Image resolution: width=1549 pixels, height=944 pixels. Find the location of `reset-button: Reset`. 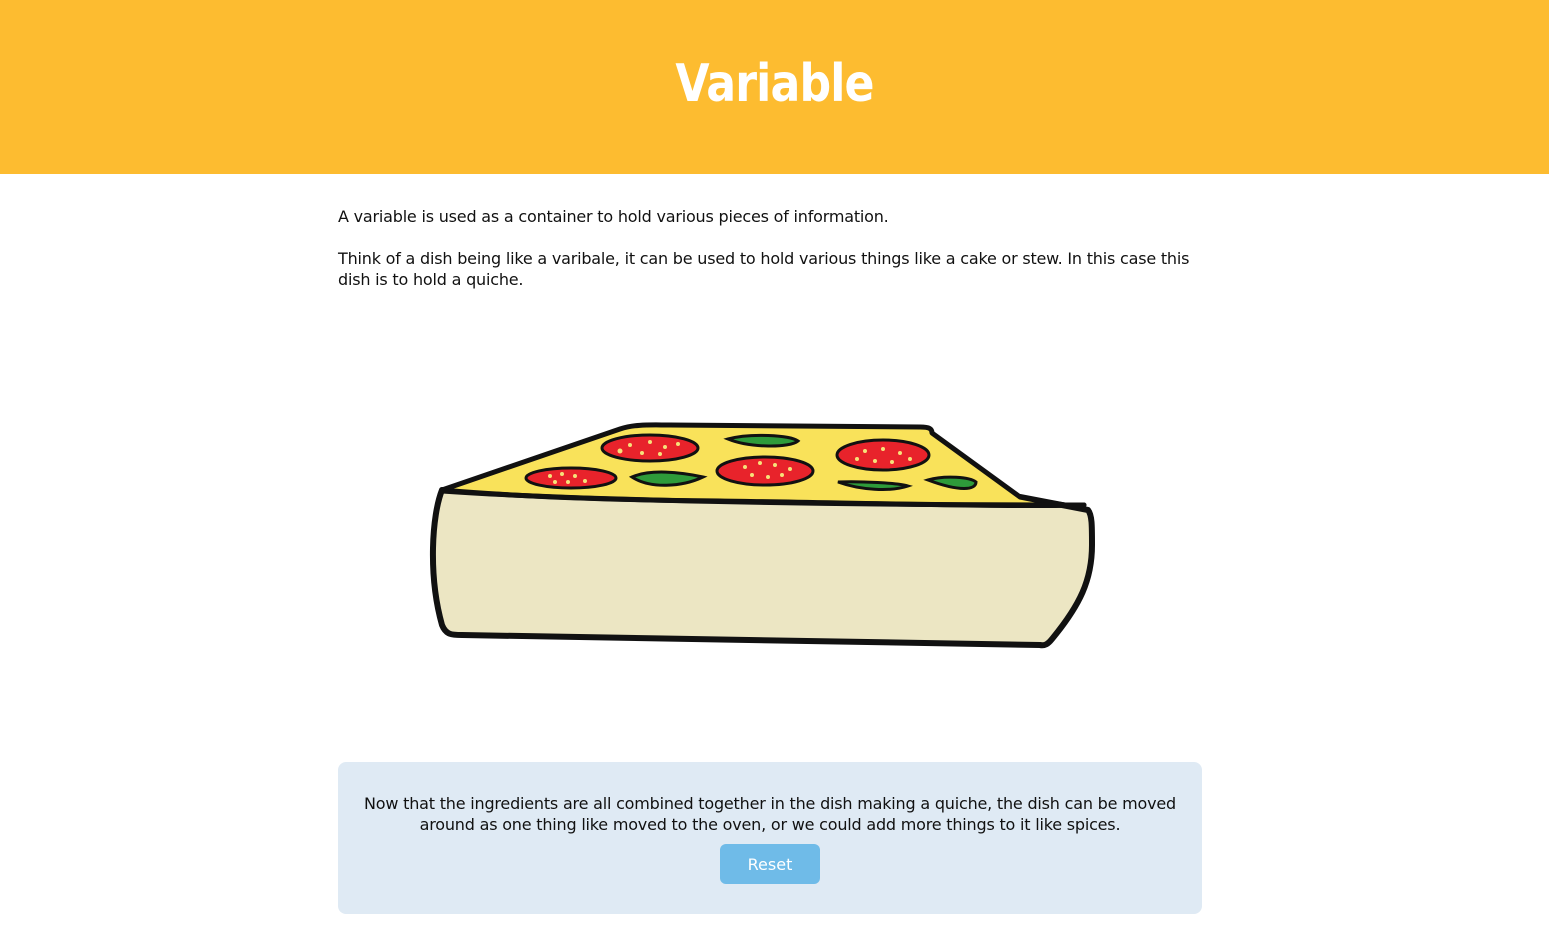

reset-button: Reset is located at coordinates (770, 864).